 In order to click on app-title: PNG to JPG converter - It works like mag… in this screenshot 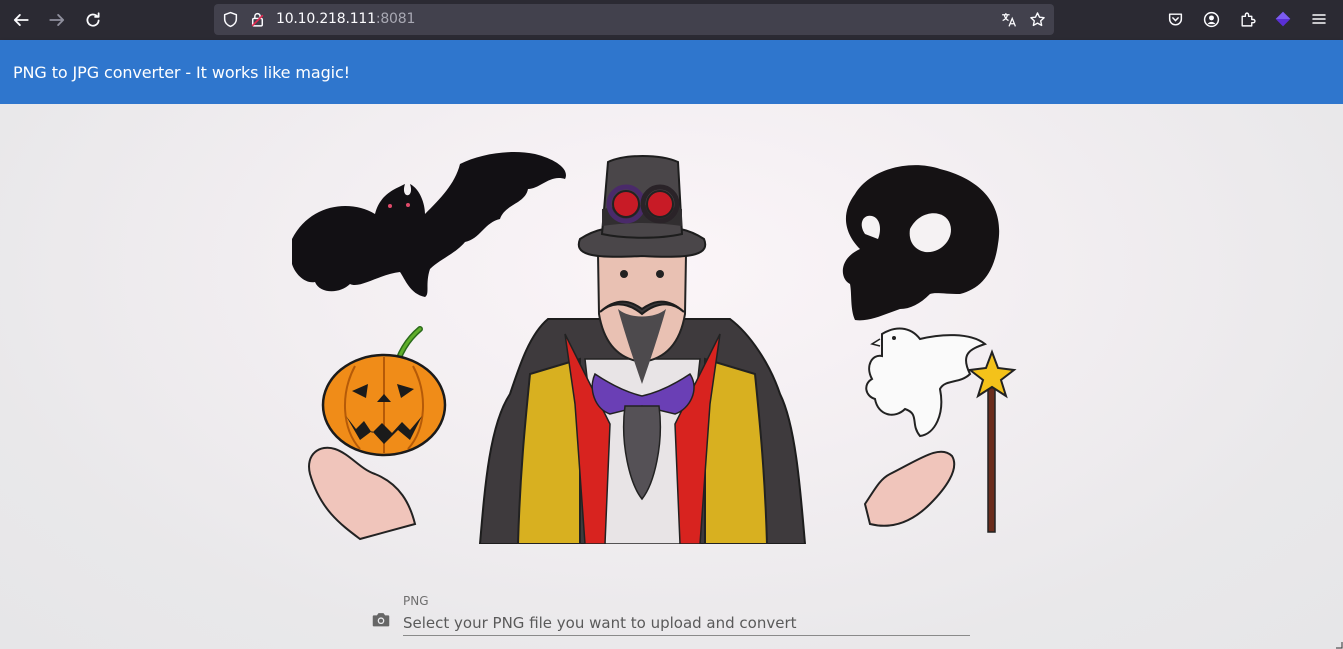, I will do `click(181, 72)`.